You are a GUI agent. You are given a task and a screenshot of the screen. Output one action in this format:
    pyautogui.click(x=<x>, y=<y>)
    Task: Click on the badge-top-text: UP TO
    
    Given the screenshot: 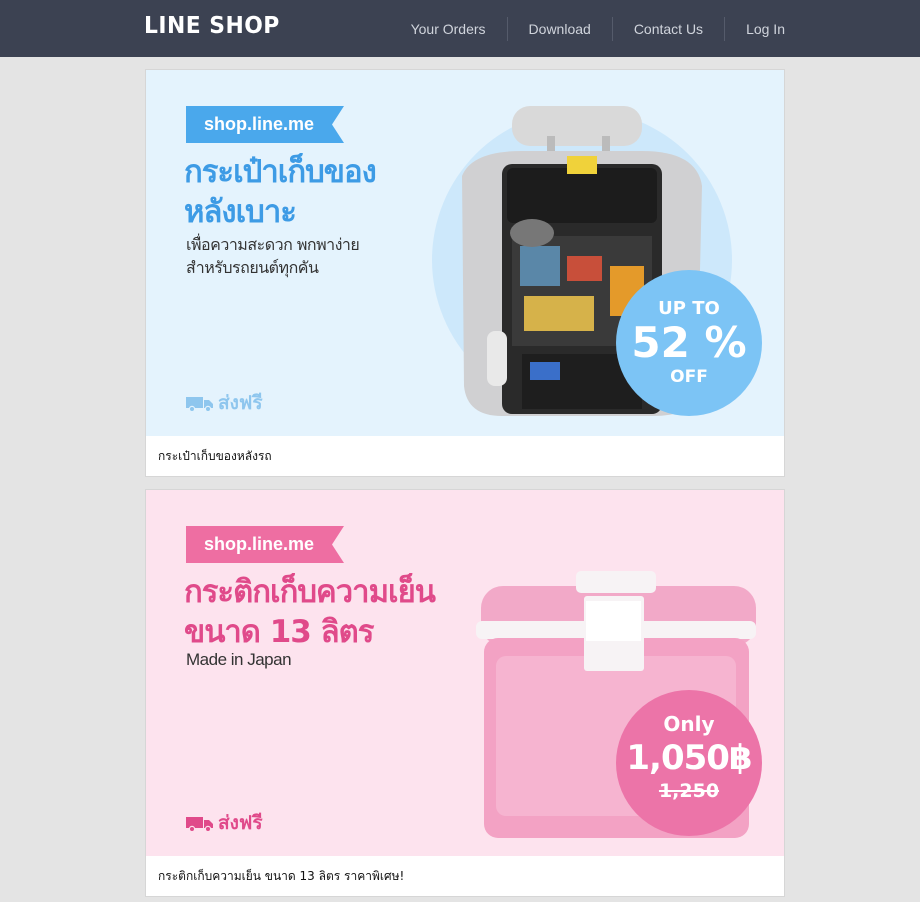 What is the action you would take?
    pyautogui.click(x=689, y=308)
    